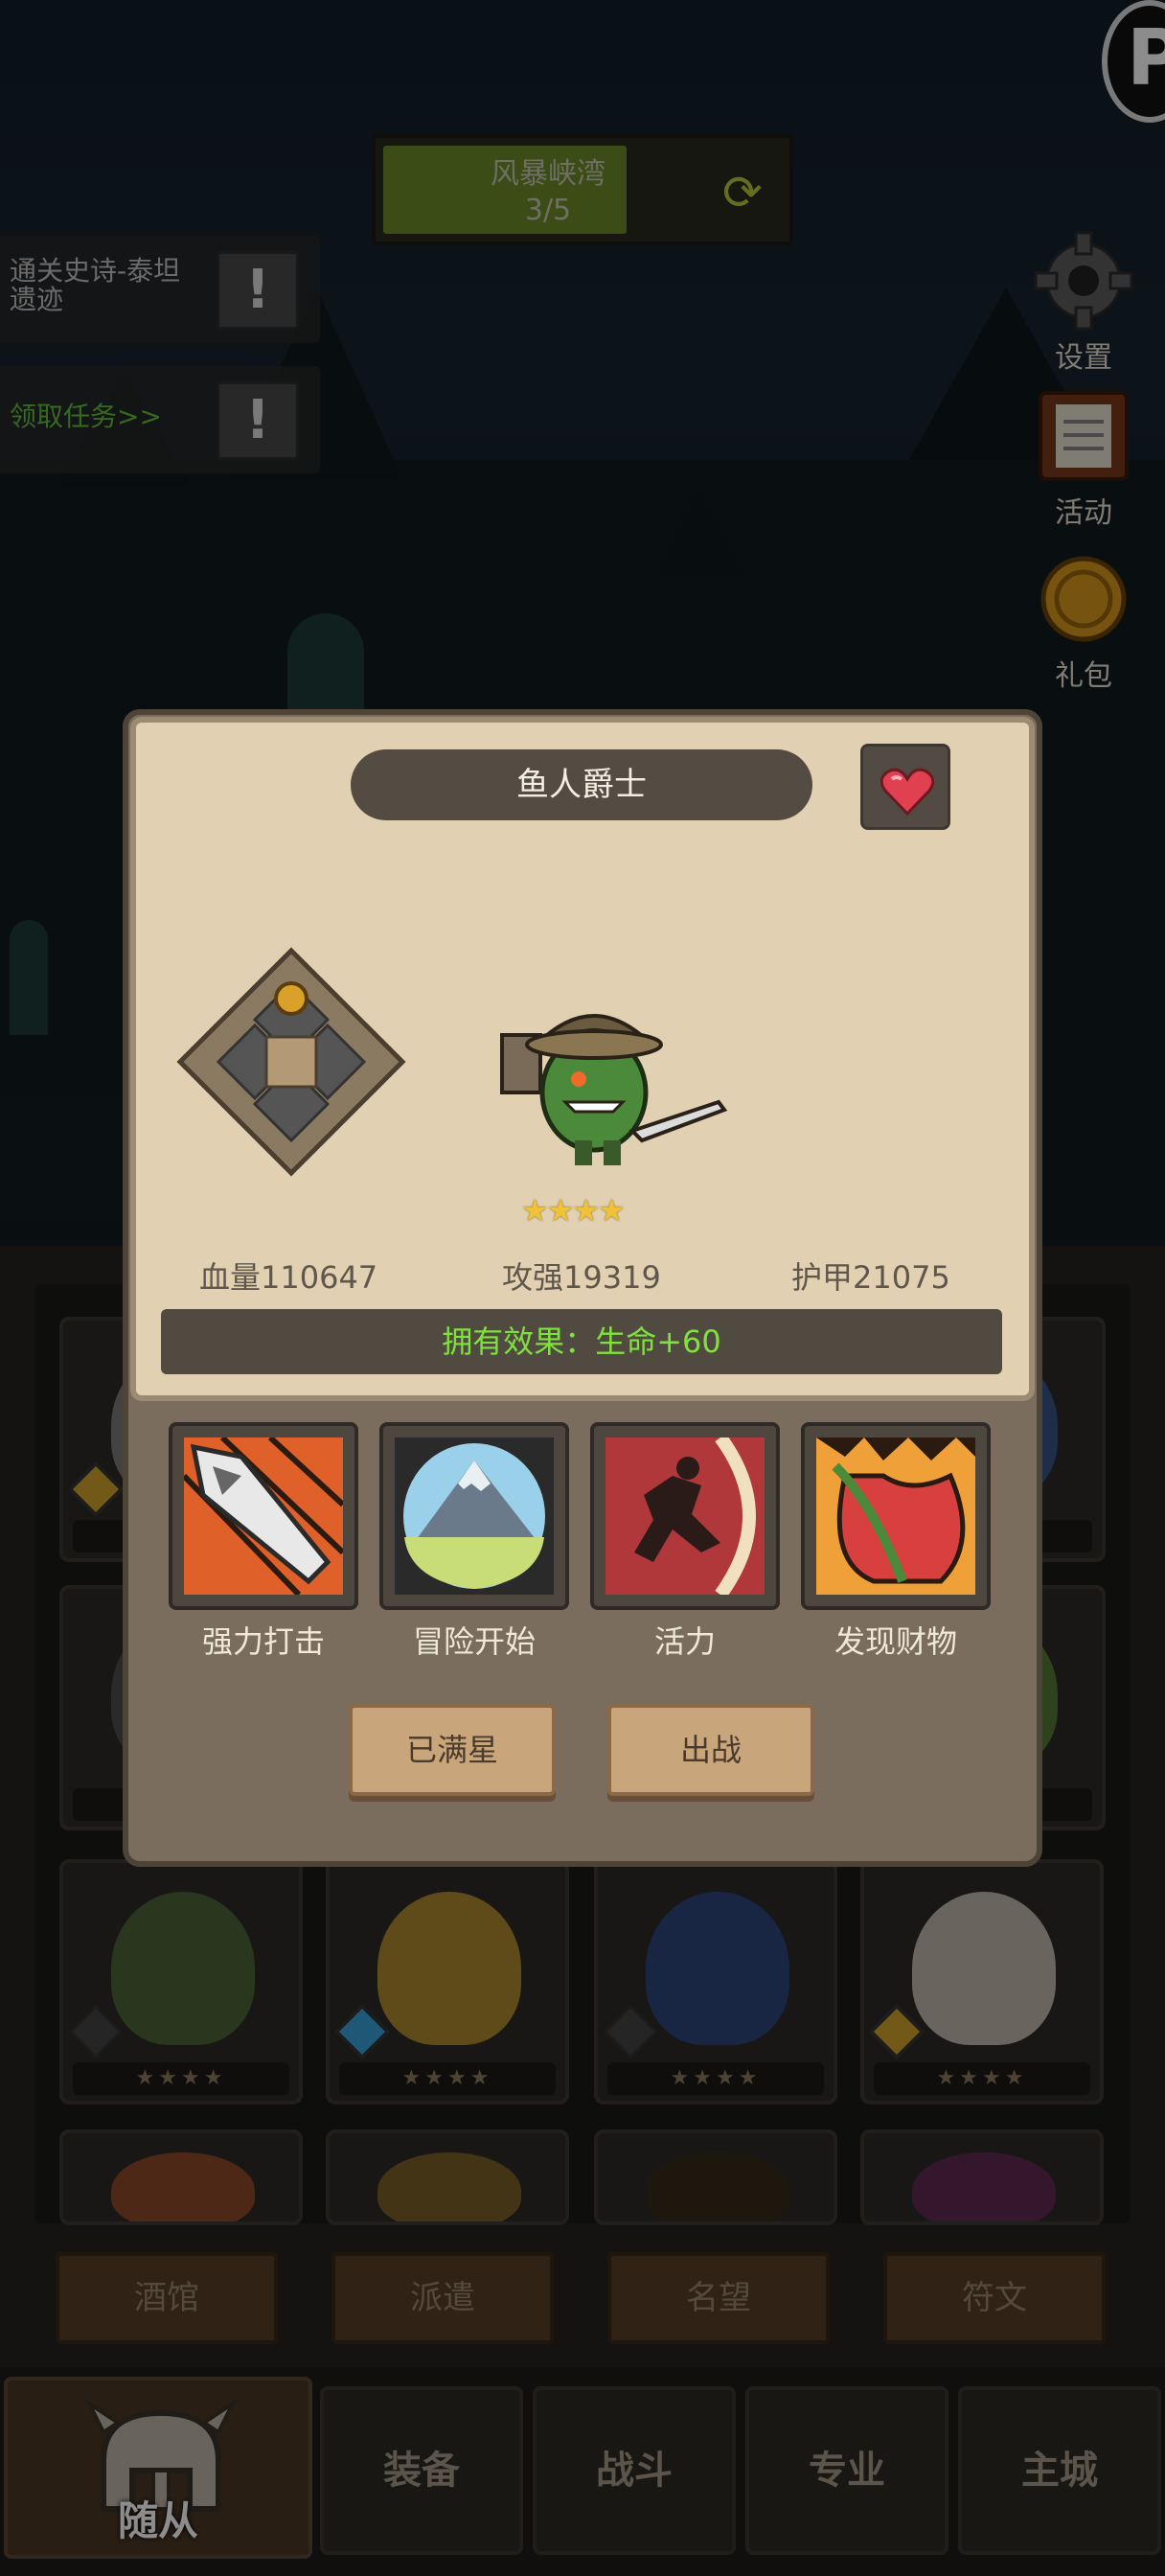 The width and height of the screenshot is (1165, 2576). I want to click on hero-star-rating: ★★★★, so click(574, 1210).